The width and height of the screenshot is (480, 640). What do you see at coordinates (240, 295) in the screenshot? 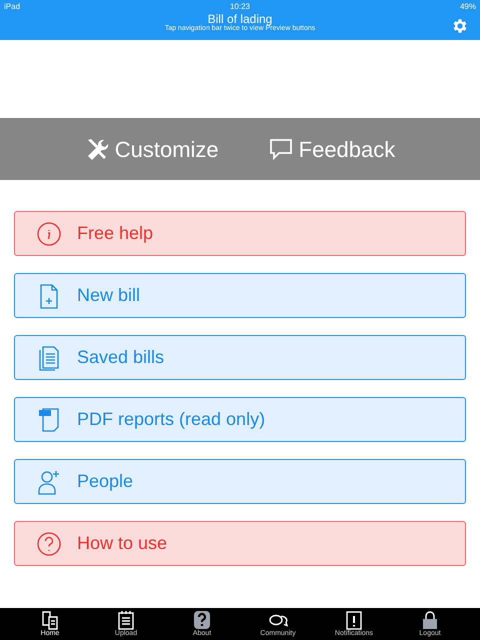
I see `menu-button: New bill` at bounding box center [240, 295].